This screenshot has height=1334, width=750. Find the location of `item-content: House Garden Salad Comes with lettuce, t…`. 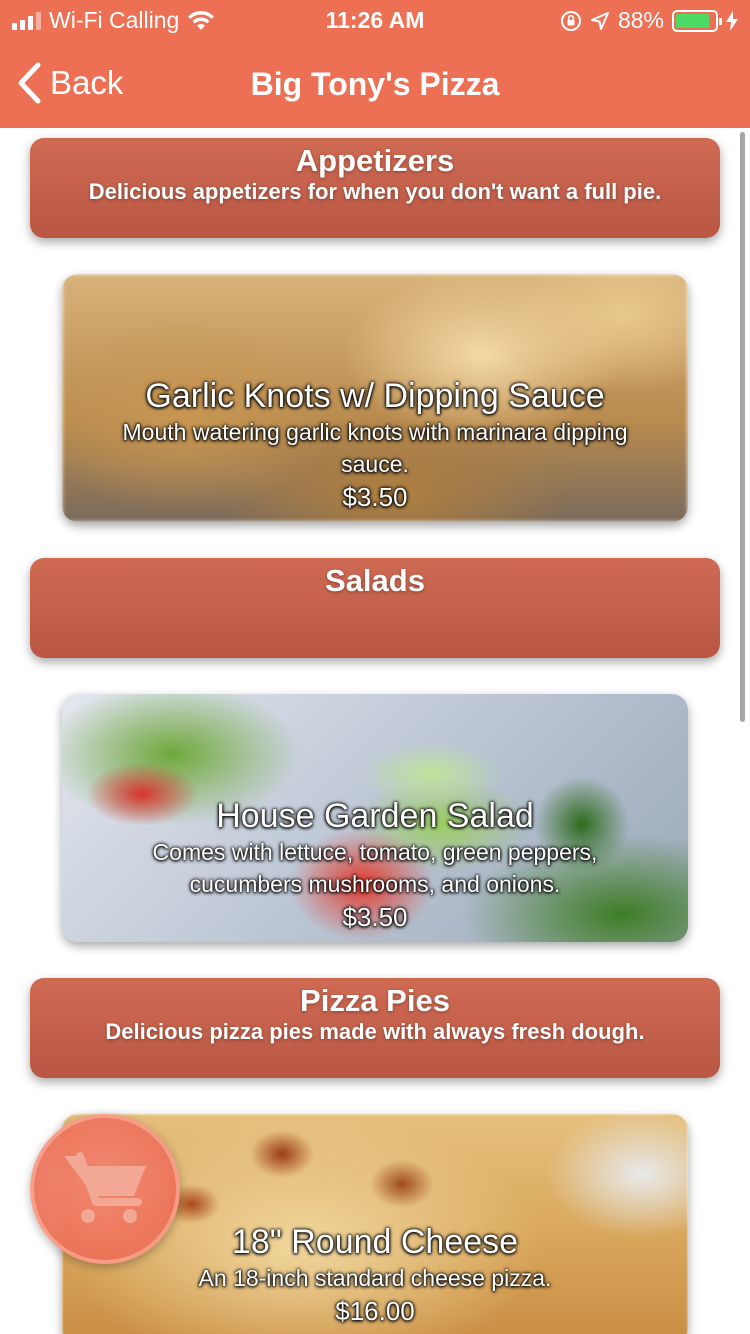

item-content: House Garden Salad Comes with lettuce, t… is located at coordinates (375, 865).